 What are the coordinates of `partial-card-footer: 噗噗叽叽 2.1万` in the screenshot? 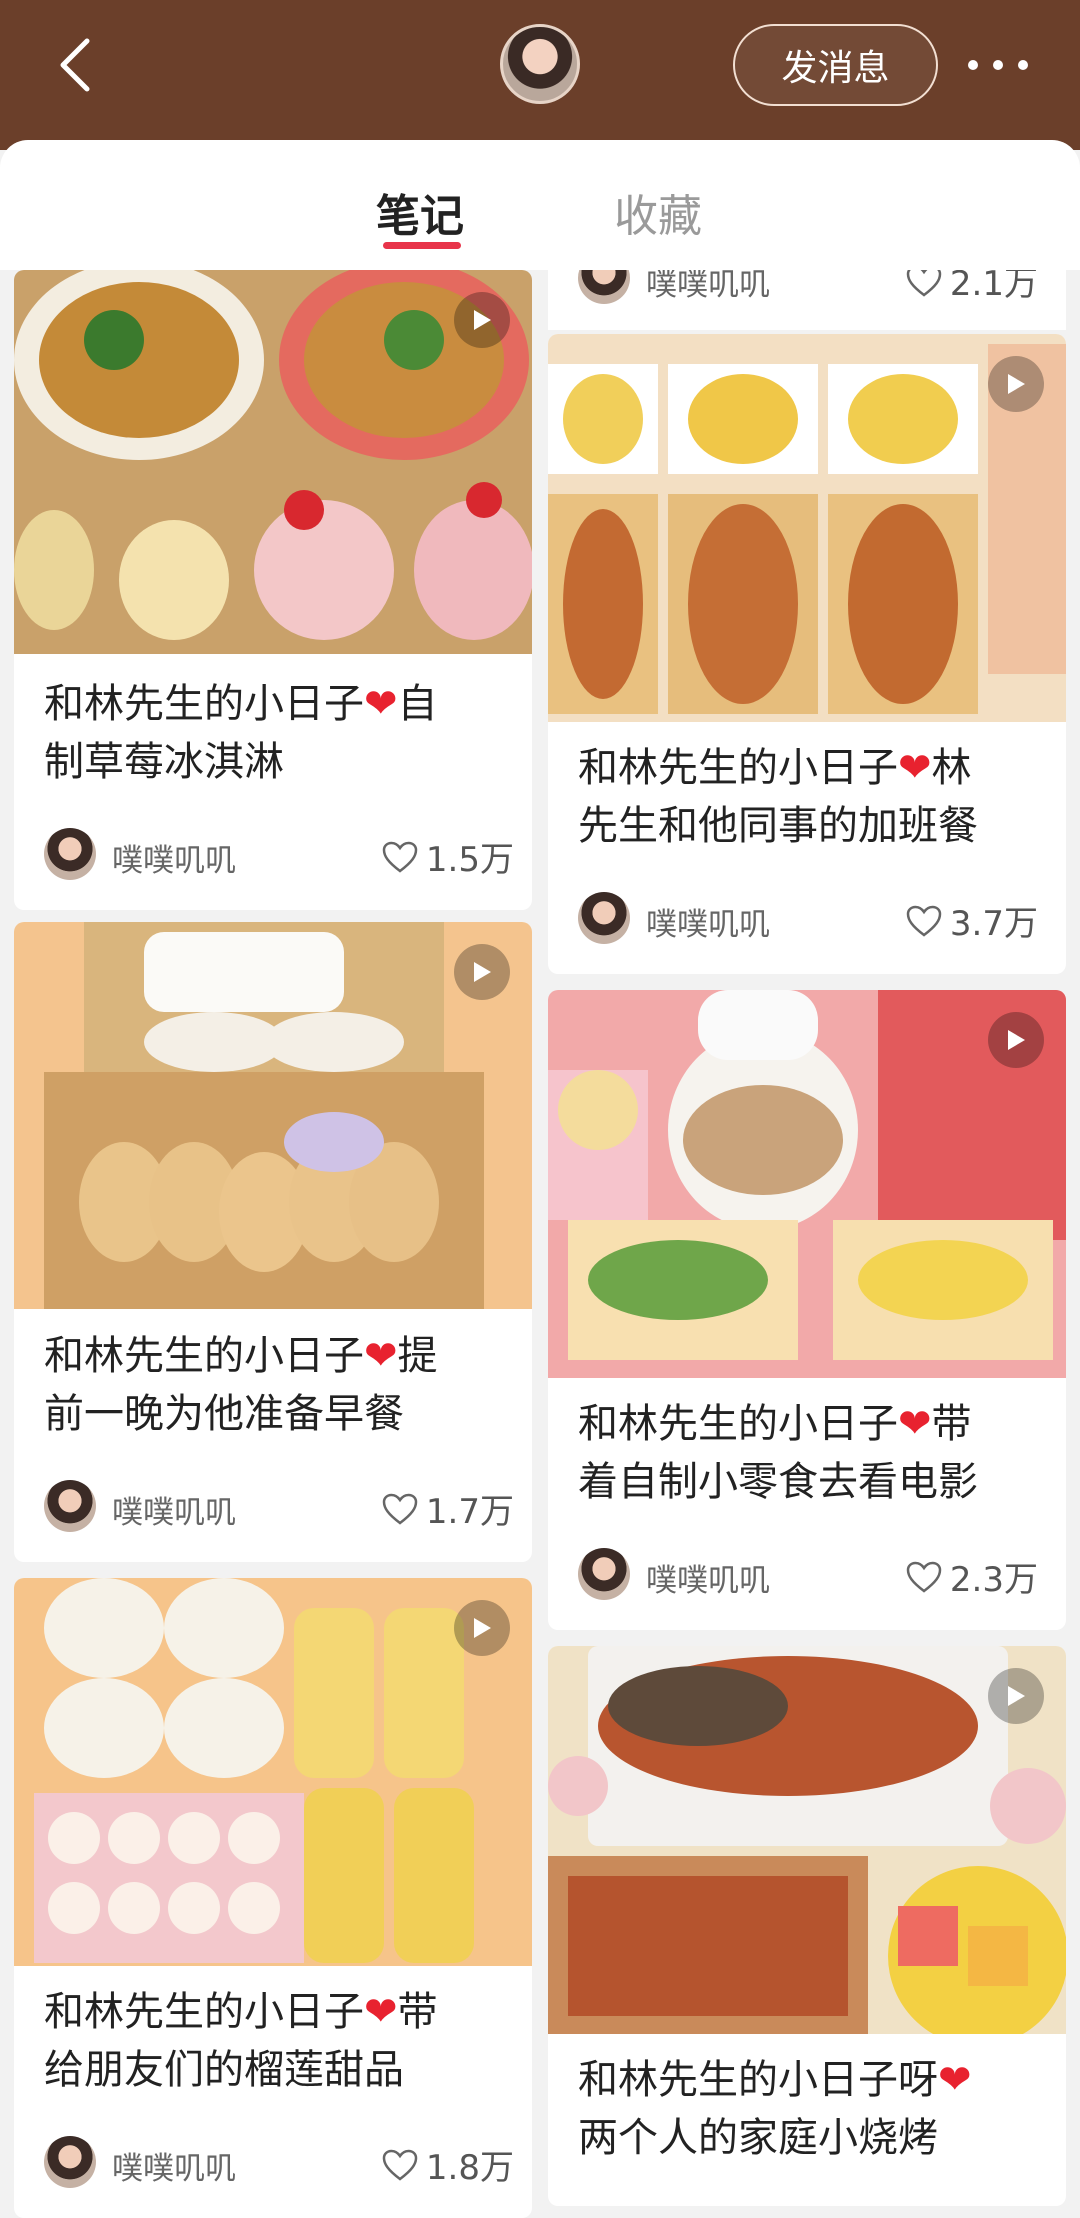 It's located at (807, 300).